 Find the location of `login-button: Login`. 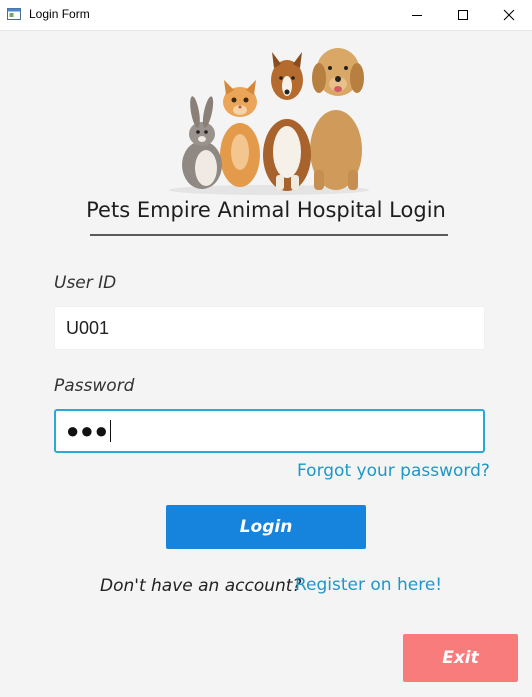

login-button: Login is located at coordinates (266, 527).